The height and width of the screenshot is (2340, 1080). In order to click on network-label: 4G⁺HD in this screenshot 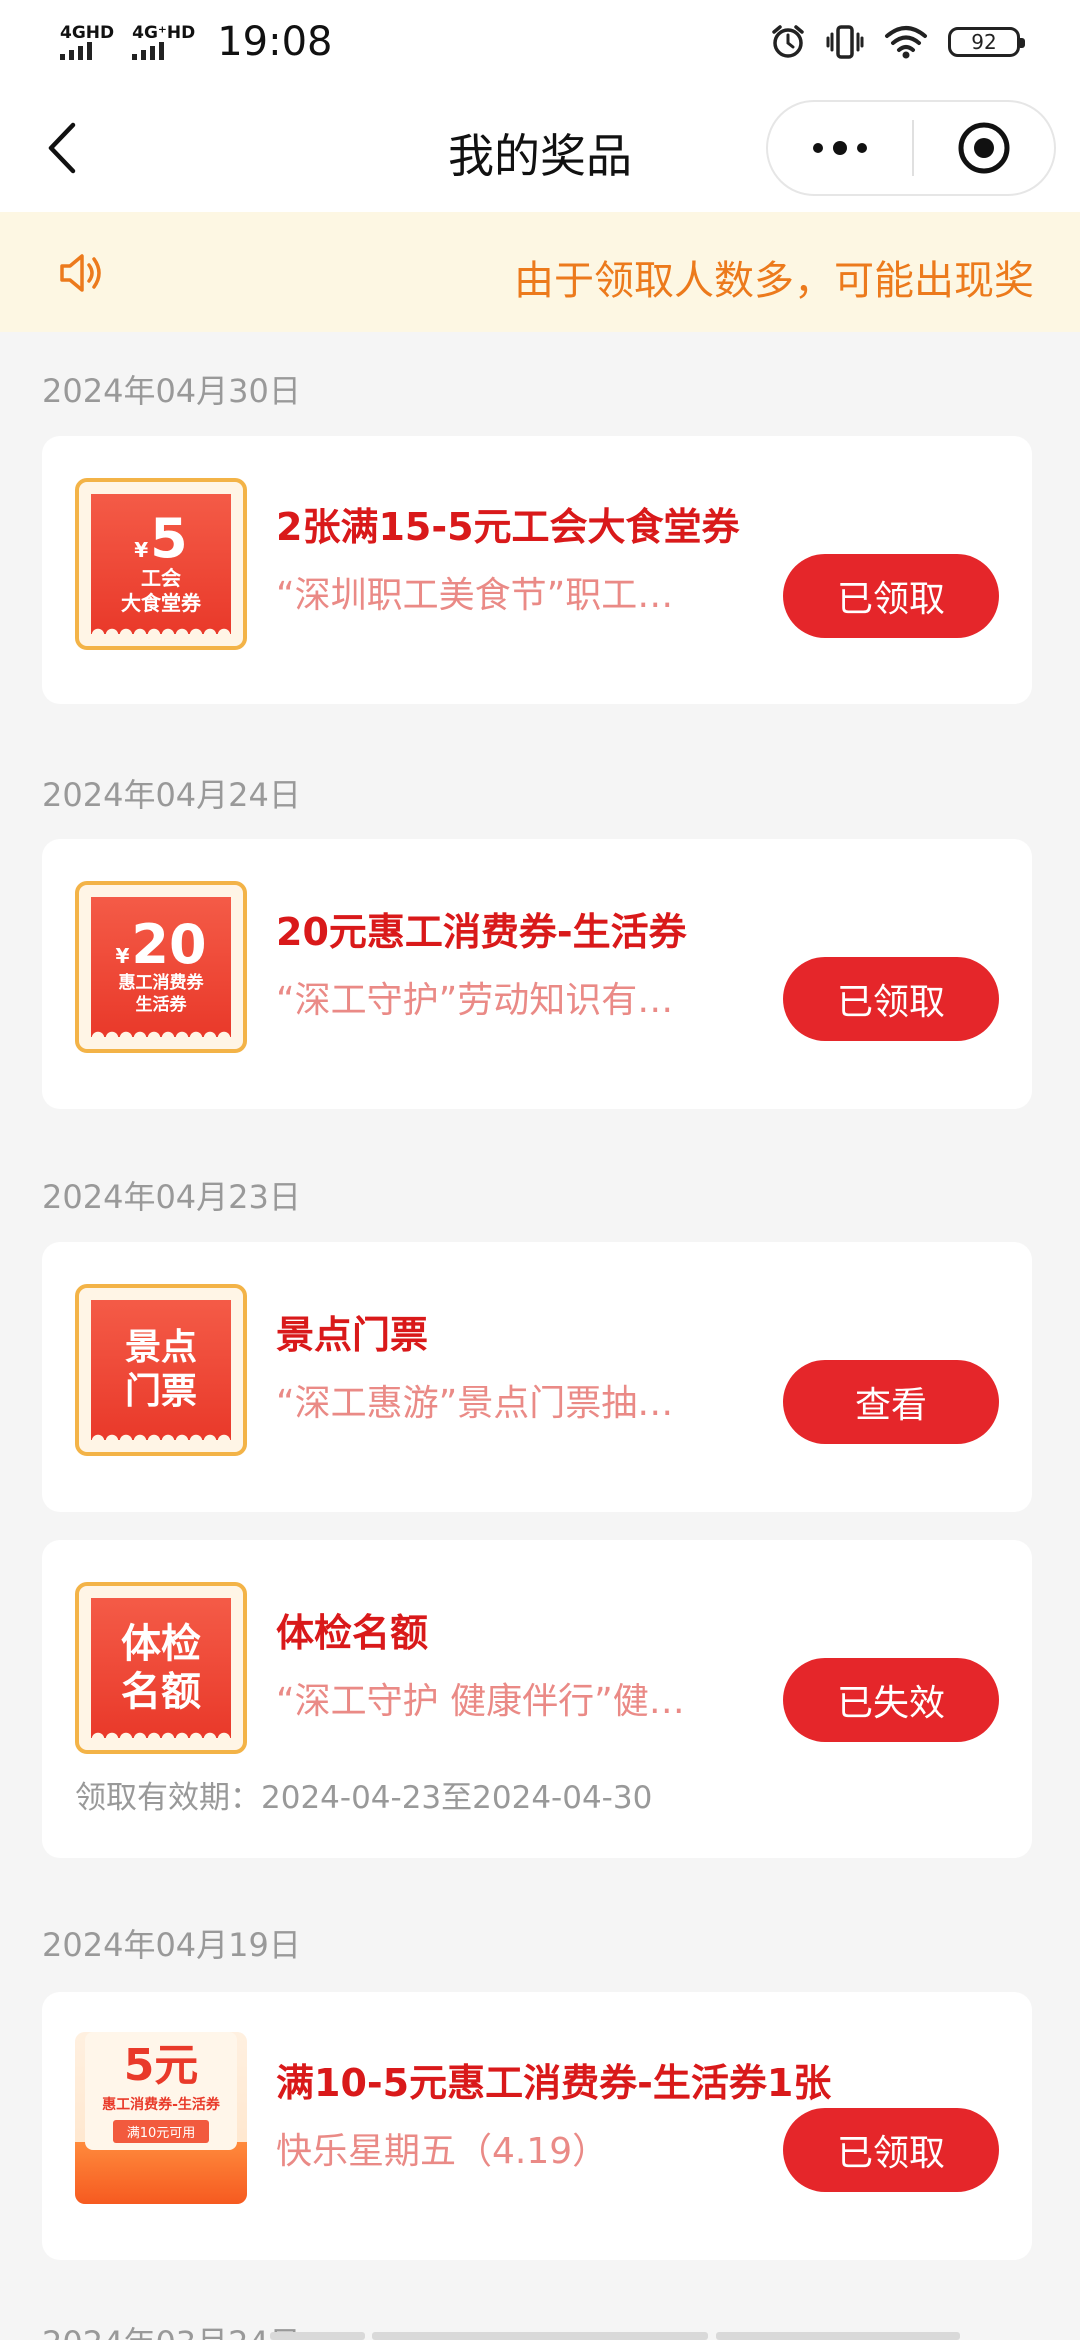, I will do `click(164, 33)`.